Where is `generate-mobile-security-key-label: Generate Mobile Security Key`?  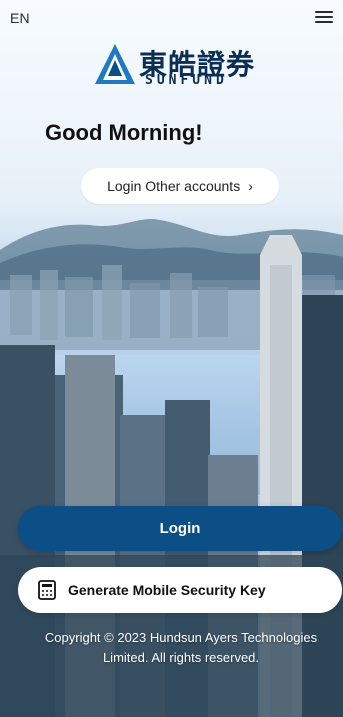
generate-mobile-security-key-label: Generate Mobile Security Key is located at coordinates (167, 590).